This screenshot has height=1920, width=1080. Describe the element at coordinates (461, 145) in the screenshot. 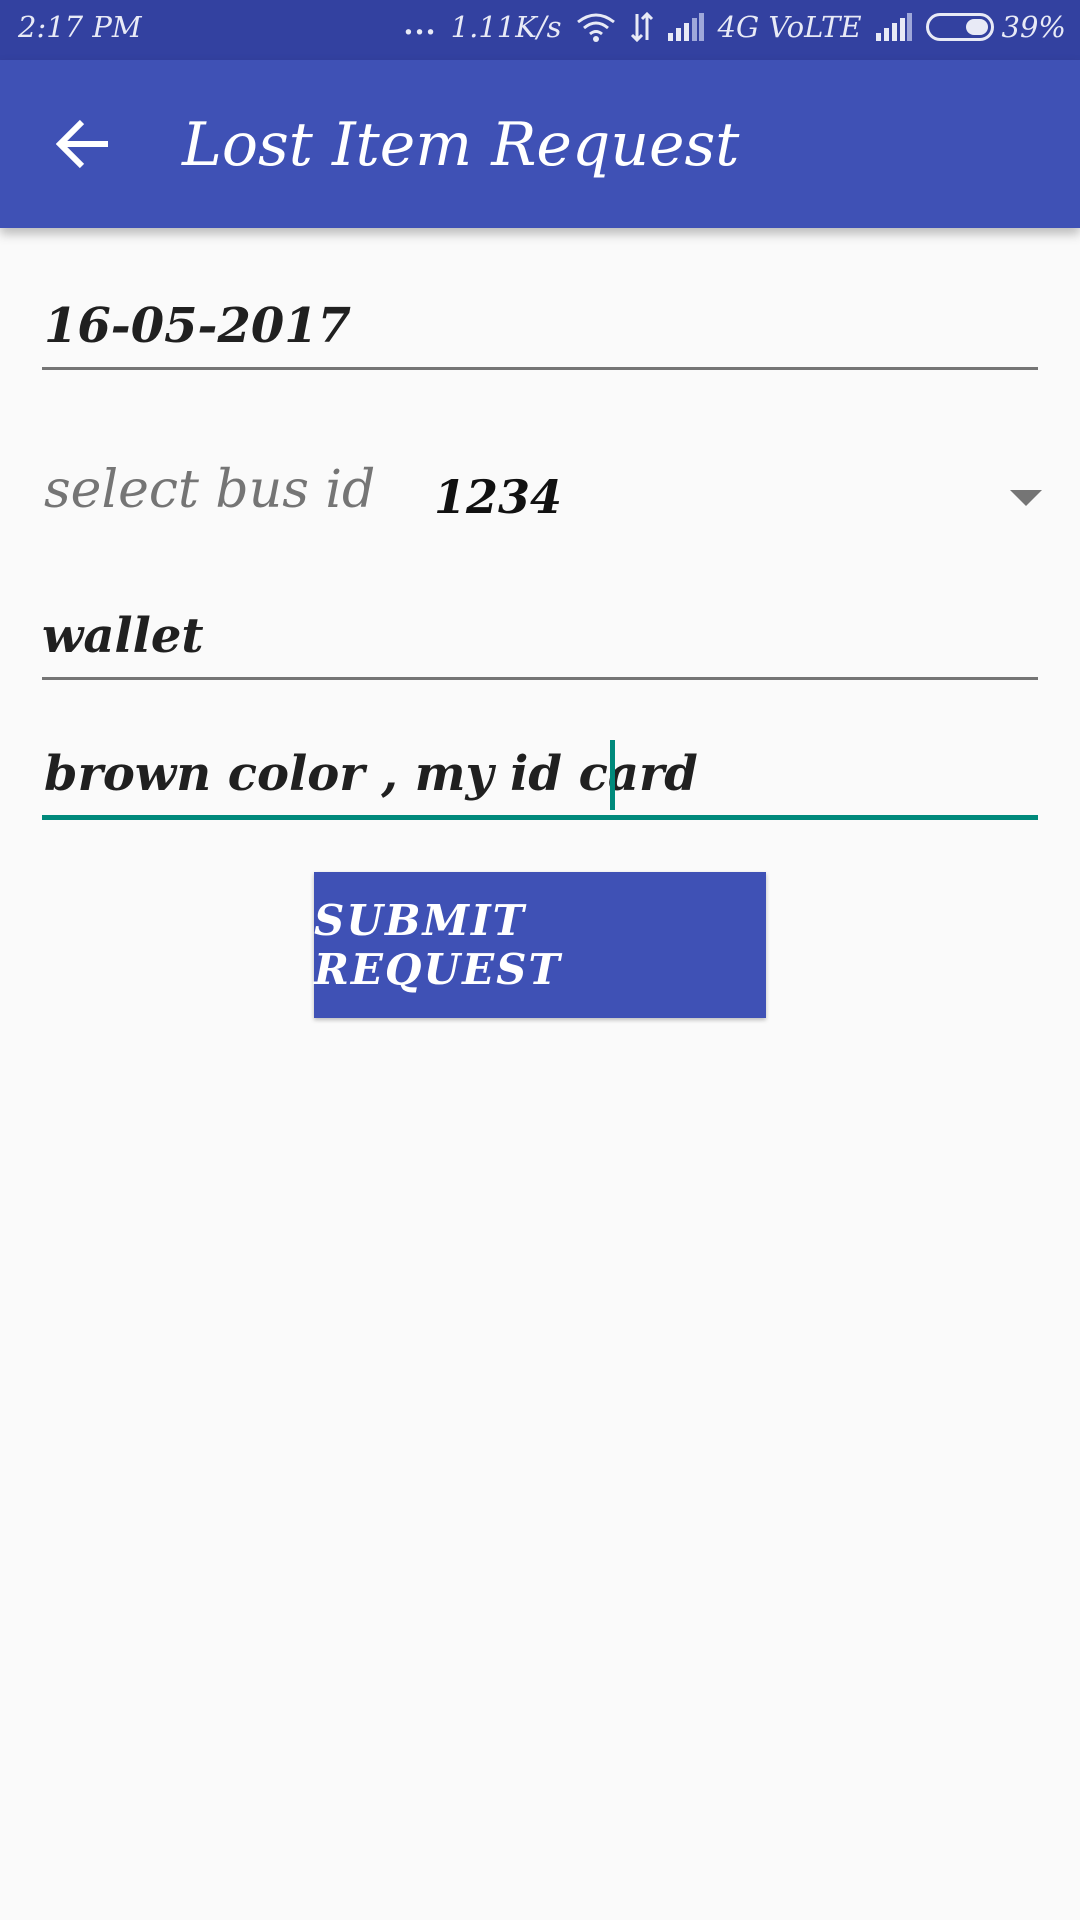

I see `page-title: Lost Item Request` at that location.